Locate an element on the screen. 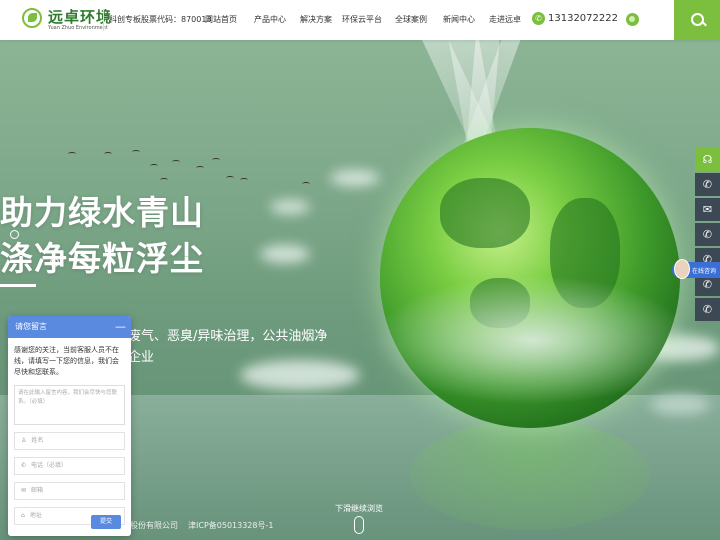 The width and height of the screenshot is (720, 540). main-nav: 网站首页 产品中心 解决方案 环保云平台 全球案例 新闻中心 走进远卓 is located at coordinates (363, 19).